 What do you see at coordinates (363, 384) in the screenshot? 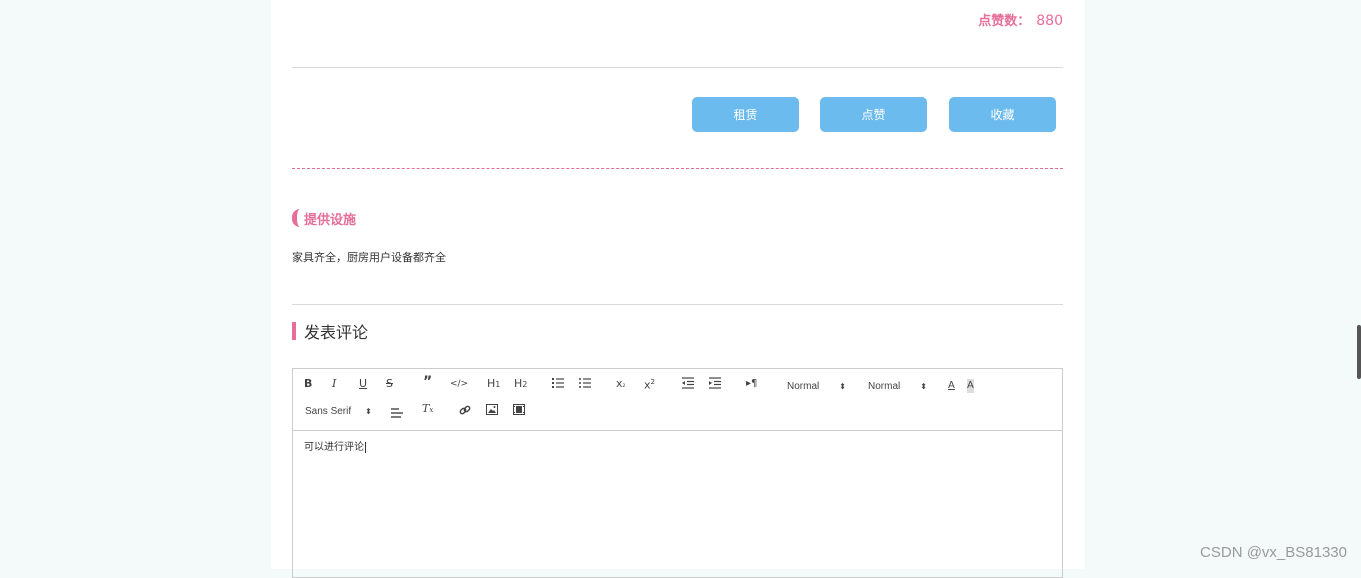
I see `underline-icon: U` at bounding box center [363, 384].